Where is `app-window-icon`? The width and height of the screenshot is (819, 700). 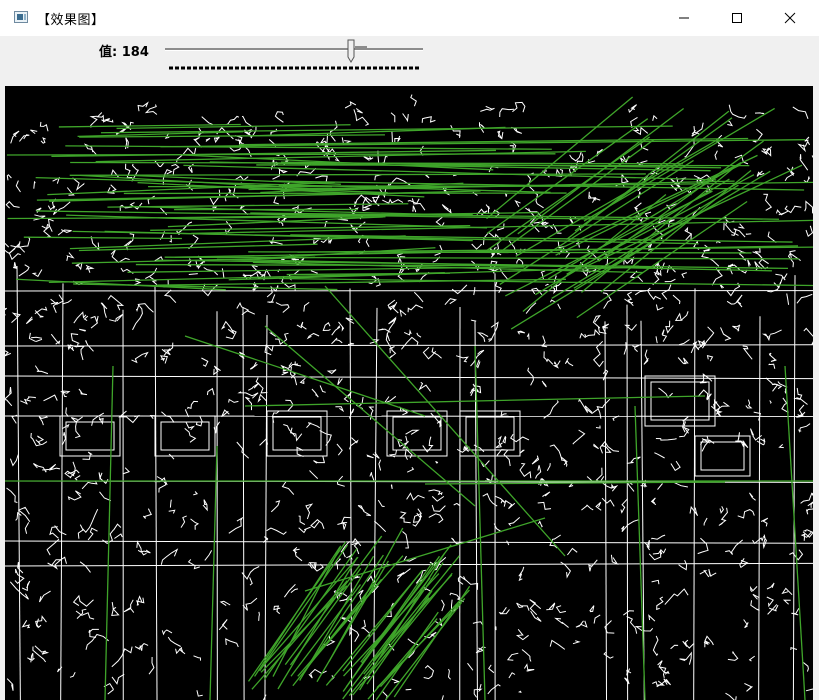 app-window-icon is located at coordinates (21, 17).